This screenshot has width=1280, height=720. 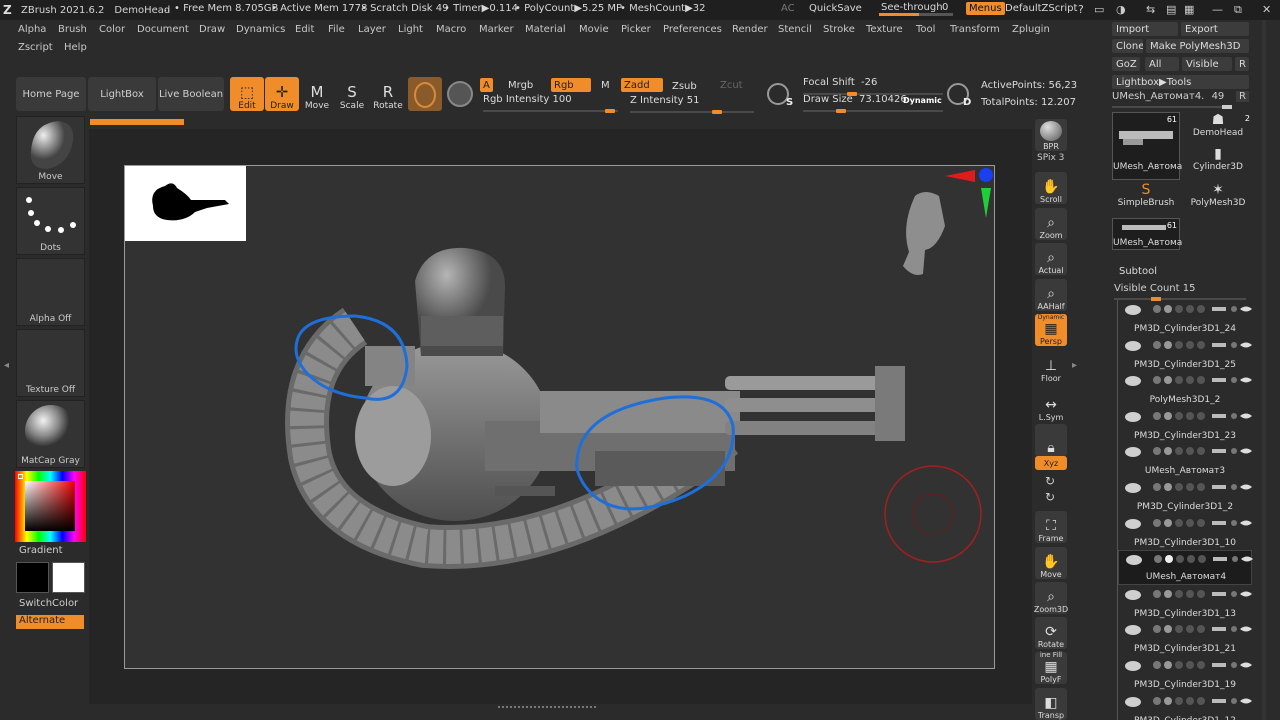 I want to click on zadd-toggle: Zadd, so click(x=642, y=85).